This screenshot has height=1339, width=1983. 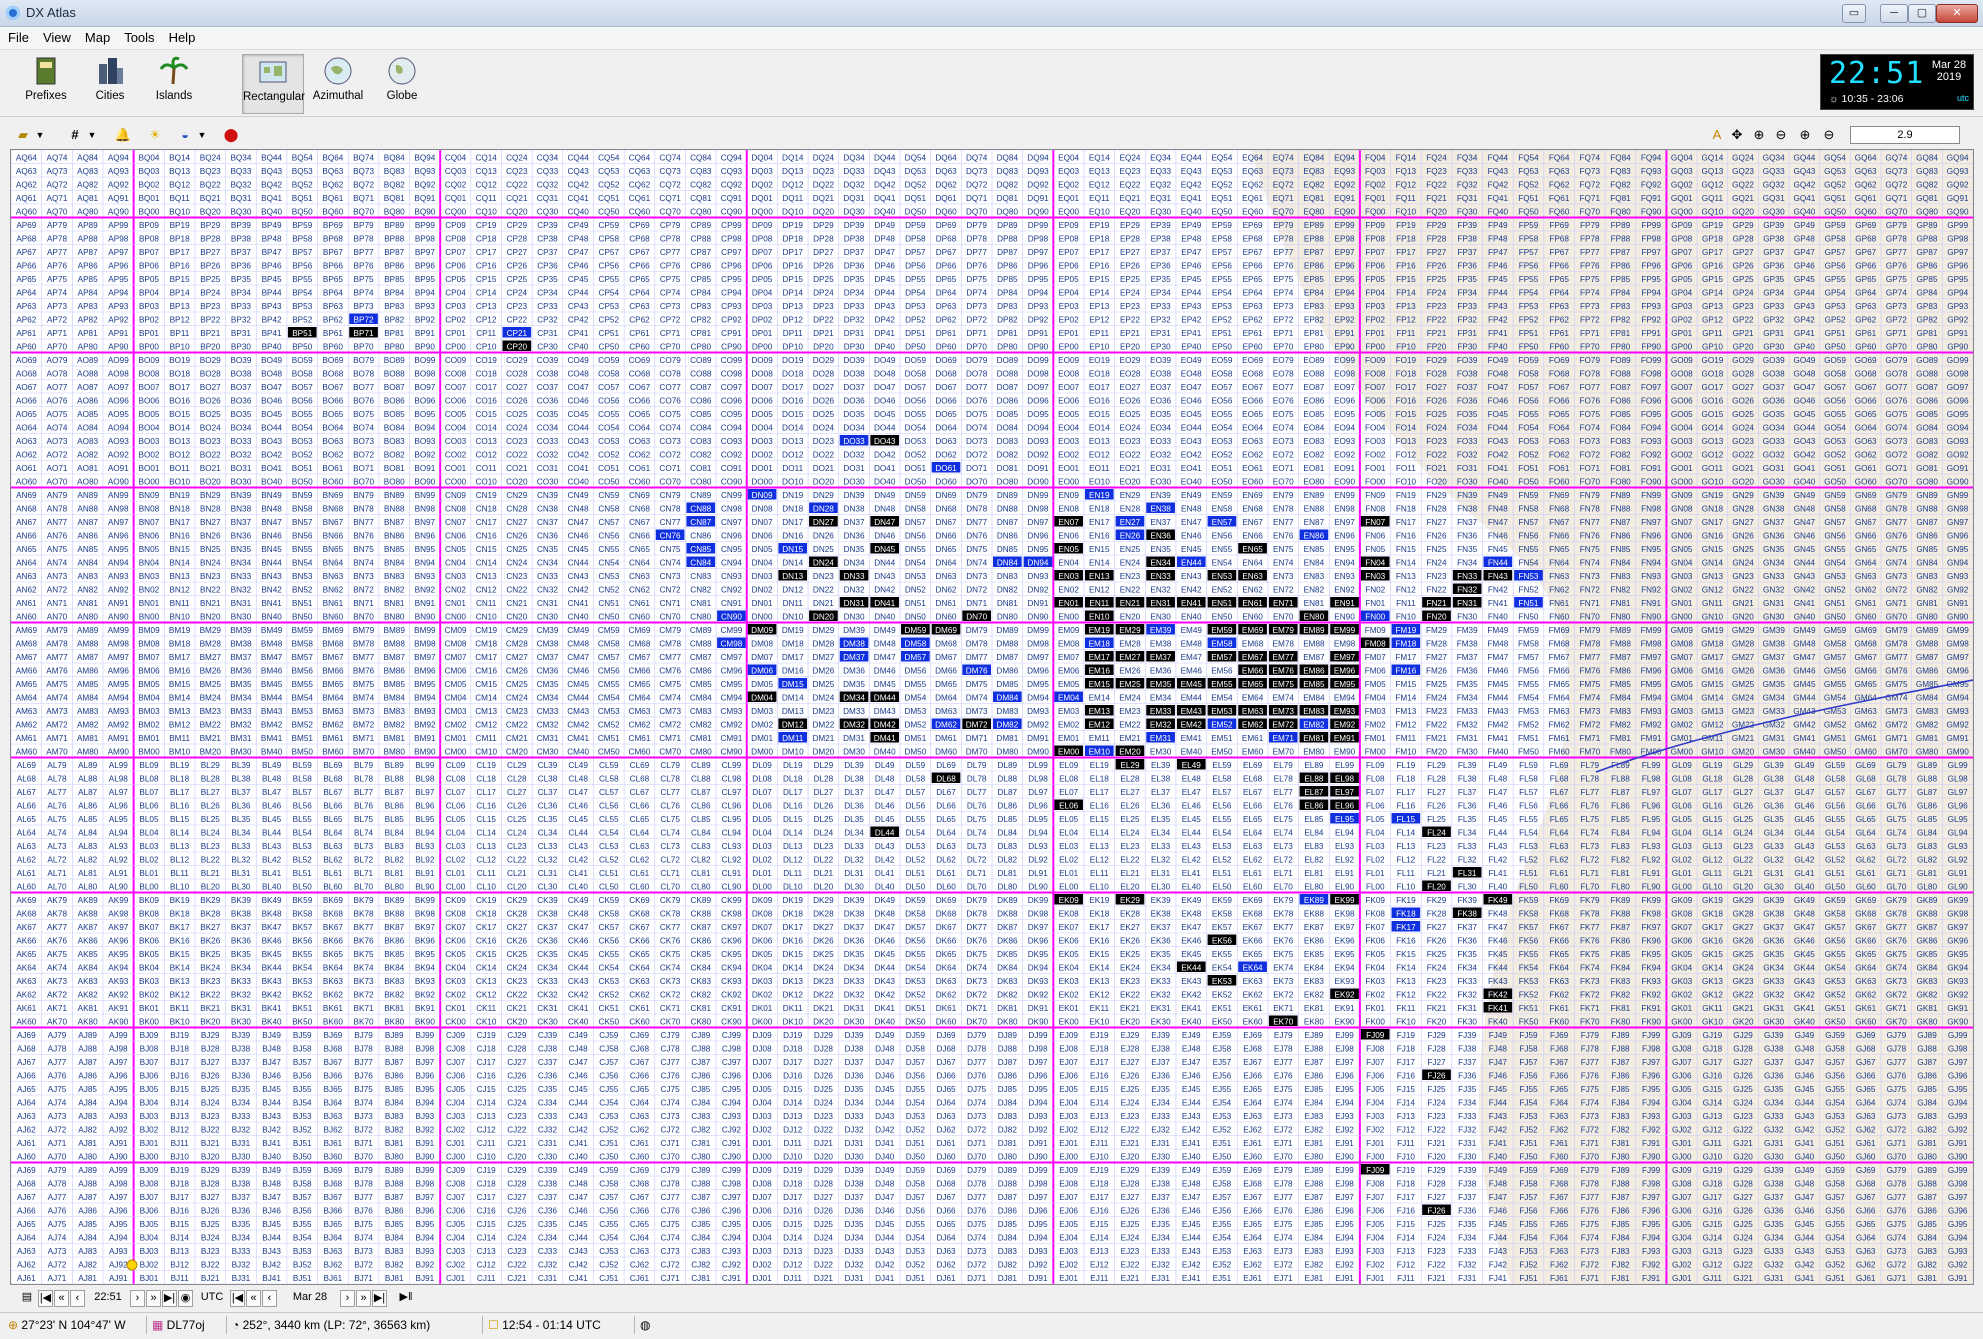 What do you see at coordinates (88, 1008) in the screenshot?
I see `grid-square-label: AK81` at bounding box center [88, 1008].